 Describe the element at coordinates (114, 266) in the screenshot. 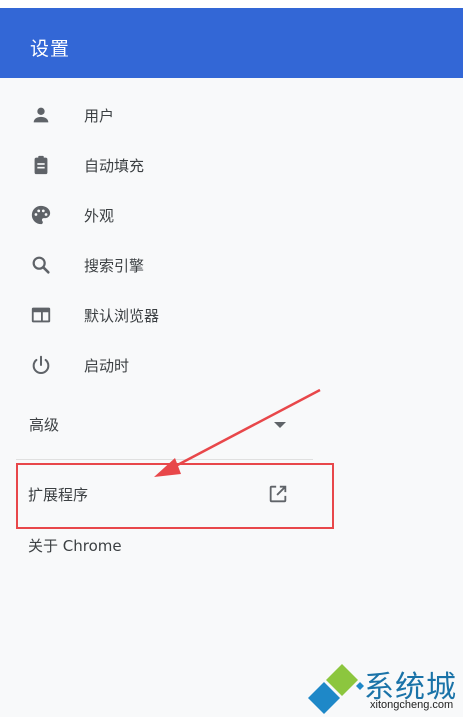

I see `sidebar-item-label: 搜索引擎` at that location.